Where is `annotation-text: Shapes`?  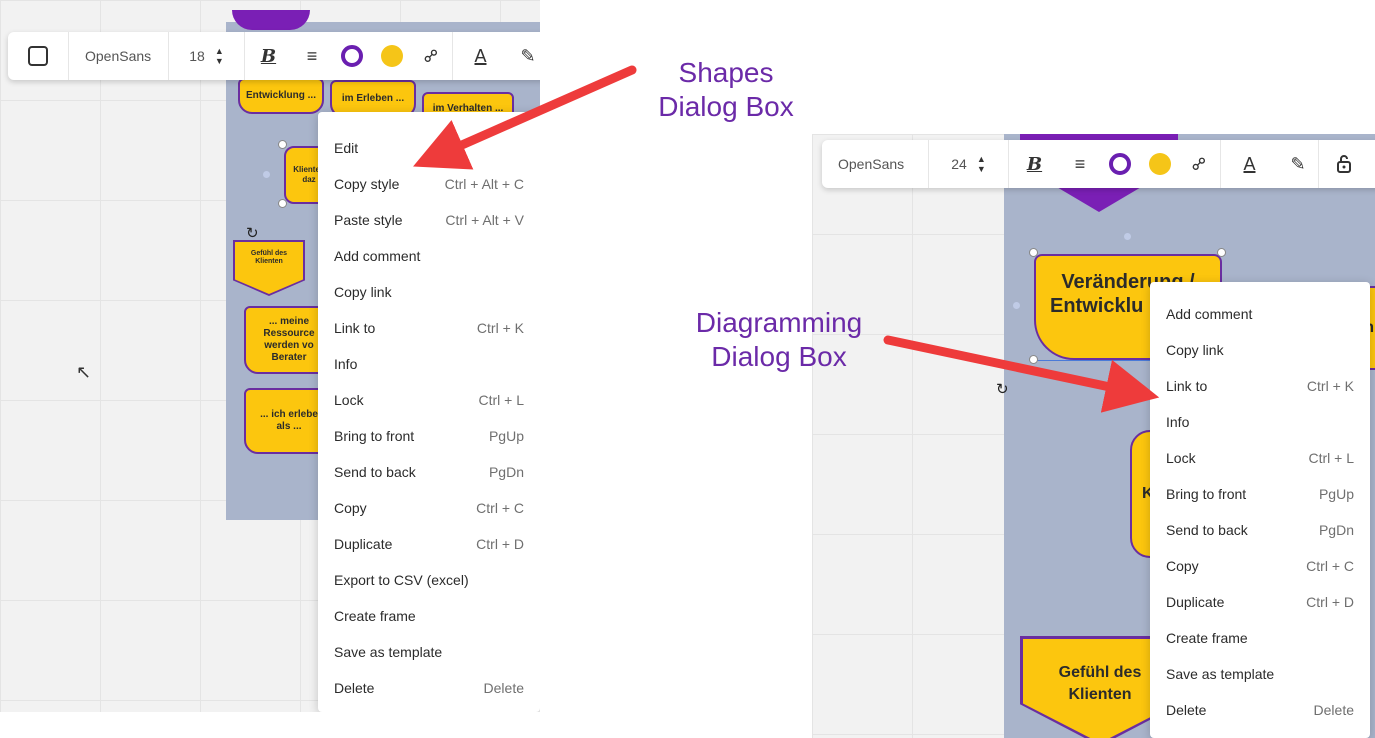 annotation-text: Shapes is located at coordinates (726, 72).